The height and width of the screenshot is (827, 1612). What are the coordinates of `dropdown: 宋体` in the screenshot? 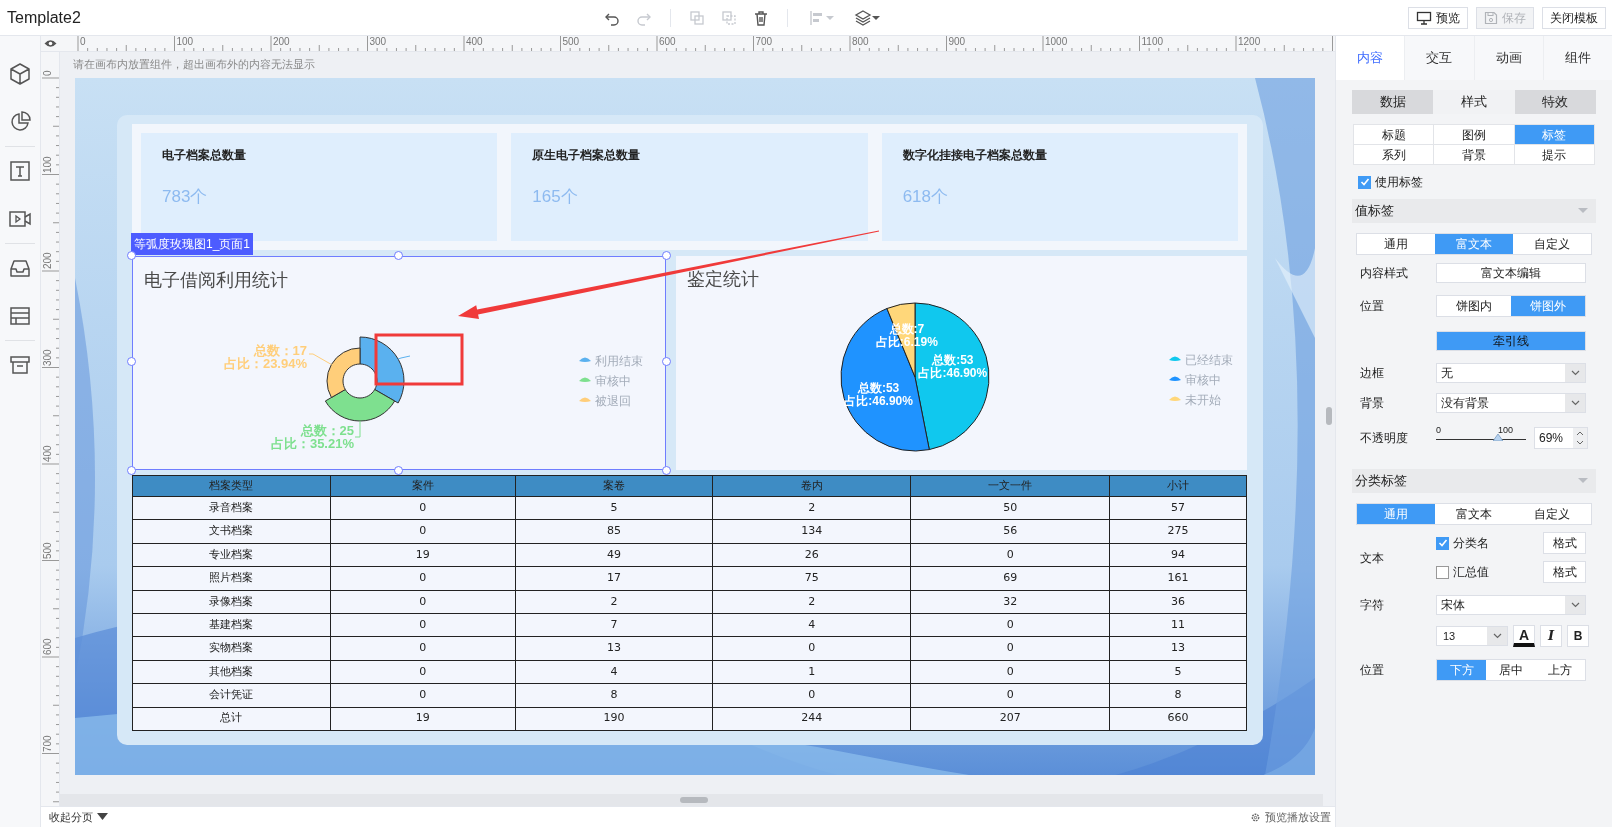 It's located at (1511, 605).